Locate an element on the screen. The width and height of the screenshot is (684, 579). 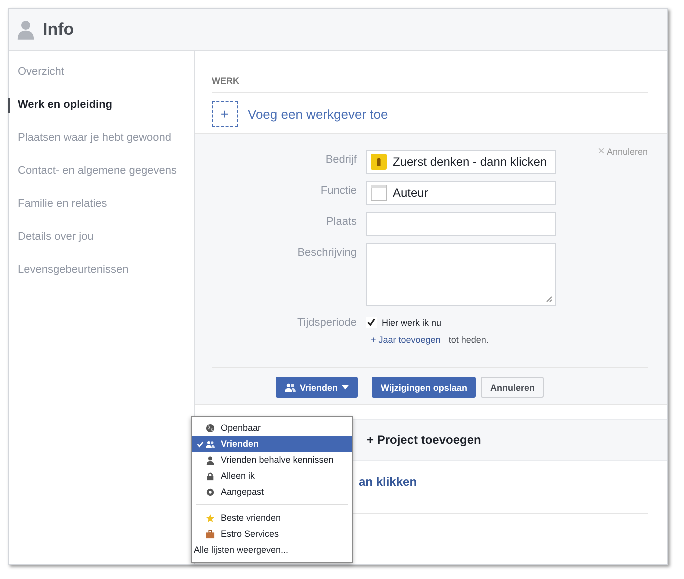
lock-icon is located at coordinates (210, 476).